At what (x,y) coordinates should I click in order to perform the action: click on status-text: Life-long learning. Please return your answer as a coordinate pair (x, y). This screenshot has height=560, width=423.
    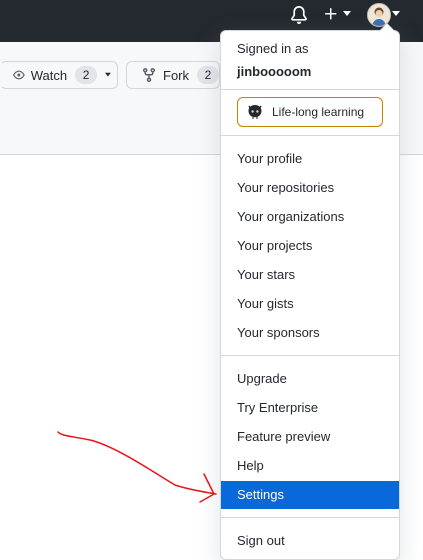
    Looking at the image, I should click on (318, 112).